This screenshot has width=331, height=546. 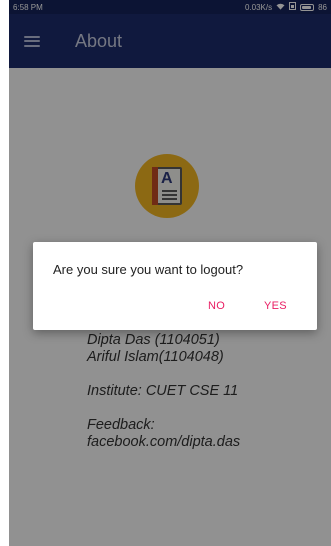 What do you see at coordinates (275, 306) in the screenshot?
I see `yes-button: YES` at bounding box center [275, 306].